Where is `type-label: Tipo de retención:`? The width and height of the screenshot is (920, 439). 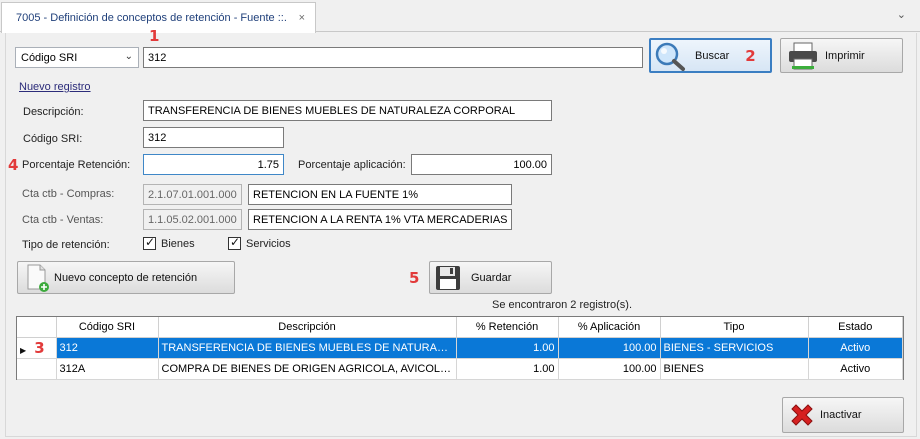
type-label: Tipo de retención: is located at coordinates (66, 245).